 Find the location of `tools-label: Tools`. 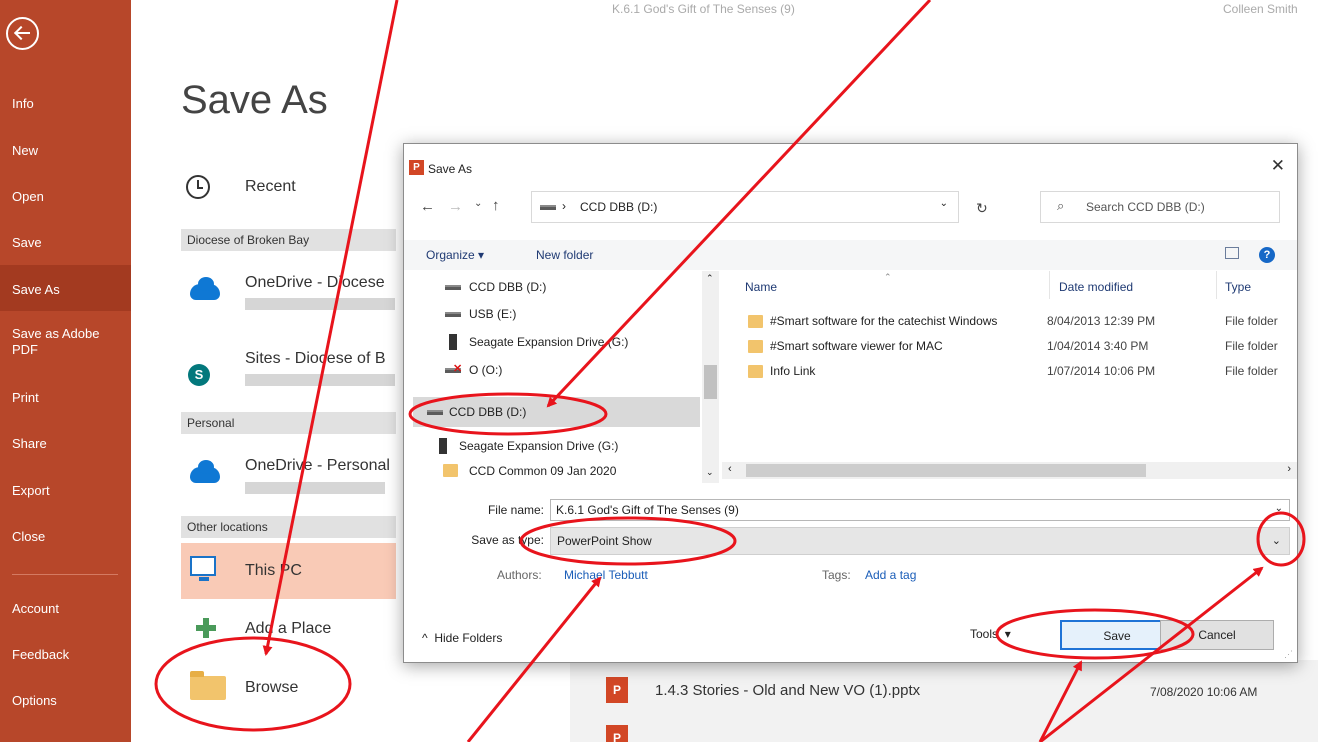

tools-label: Tools is located at coordinates (984, 634).